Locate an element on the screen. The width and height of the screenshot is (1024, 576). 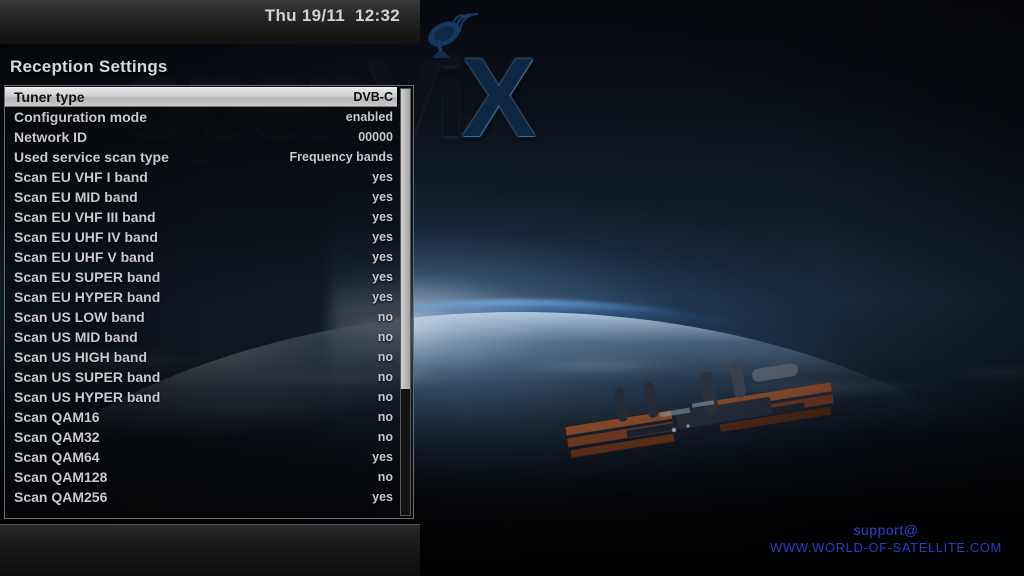
settings-row: Scan QAM16 no is located at coordinates (201, 417).